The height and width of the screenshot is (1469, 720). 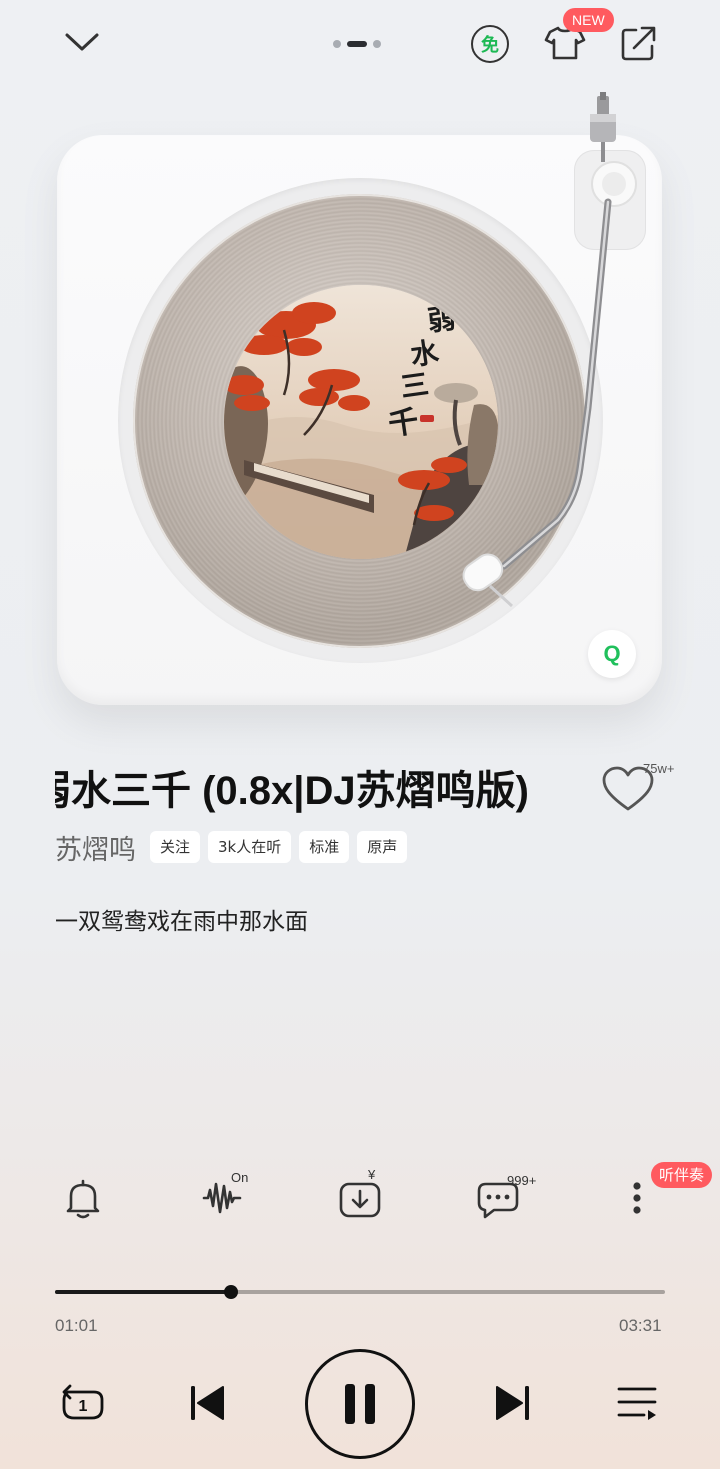 What do you see at coordinates (640, 1325) in the screenshot?
I see `total-time: 03:31` at bounding box center [640, 1325].